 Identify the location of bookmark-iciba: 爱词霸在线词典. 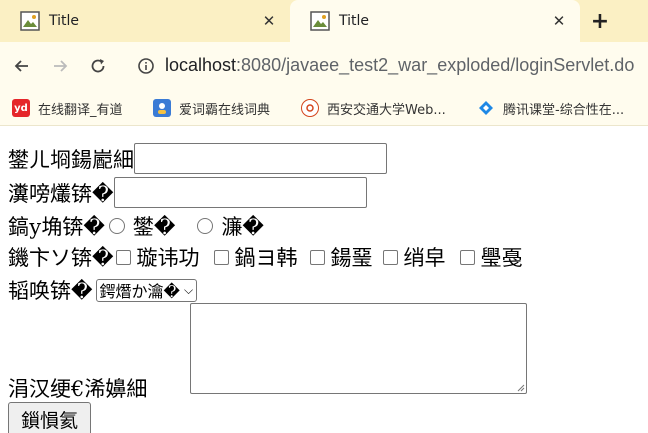
(211, 108).